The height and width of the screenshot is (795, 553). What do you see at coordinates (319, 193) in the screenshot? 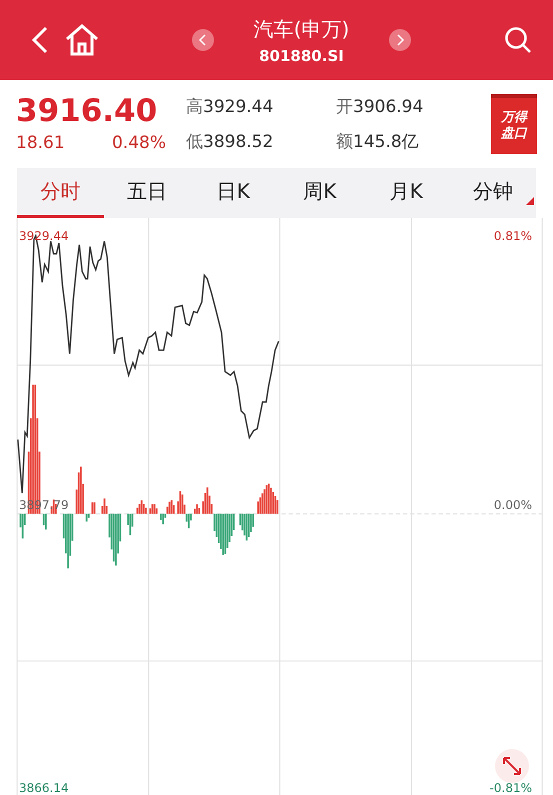
I see `chart-tab: 周K` at bounding box center [319, 193].